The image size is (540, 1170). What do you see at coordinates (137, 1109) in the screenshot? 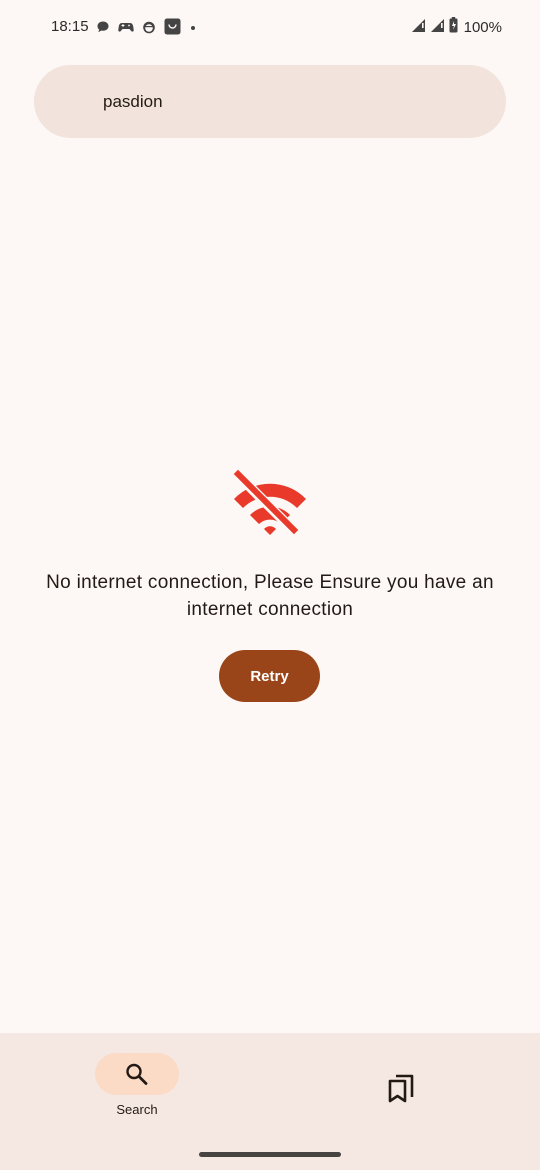
I see `nav-item-label: Search` at bounding box center [137, 1109].